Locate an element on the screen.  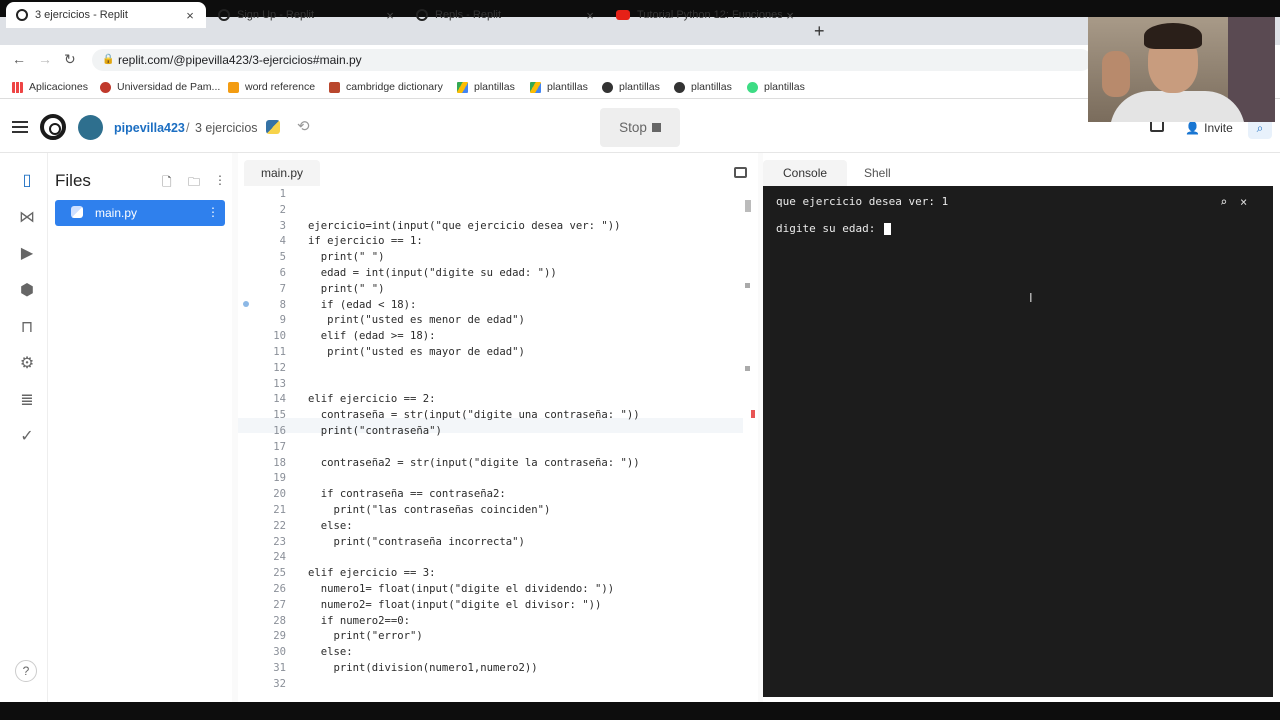
new-folder-icon: 🗀 is located at coordinates (194, 183).